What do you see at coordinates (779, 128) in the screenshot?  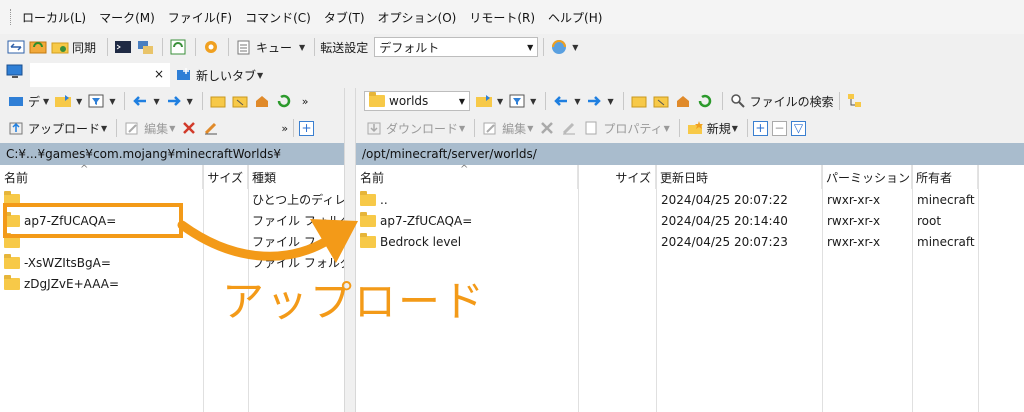 I see `minus-icon: −` at bounding box center [779, 128].